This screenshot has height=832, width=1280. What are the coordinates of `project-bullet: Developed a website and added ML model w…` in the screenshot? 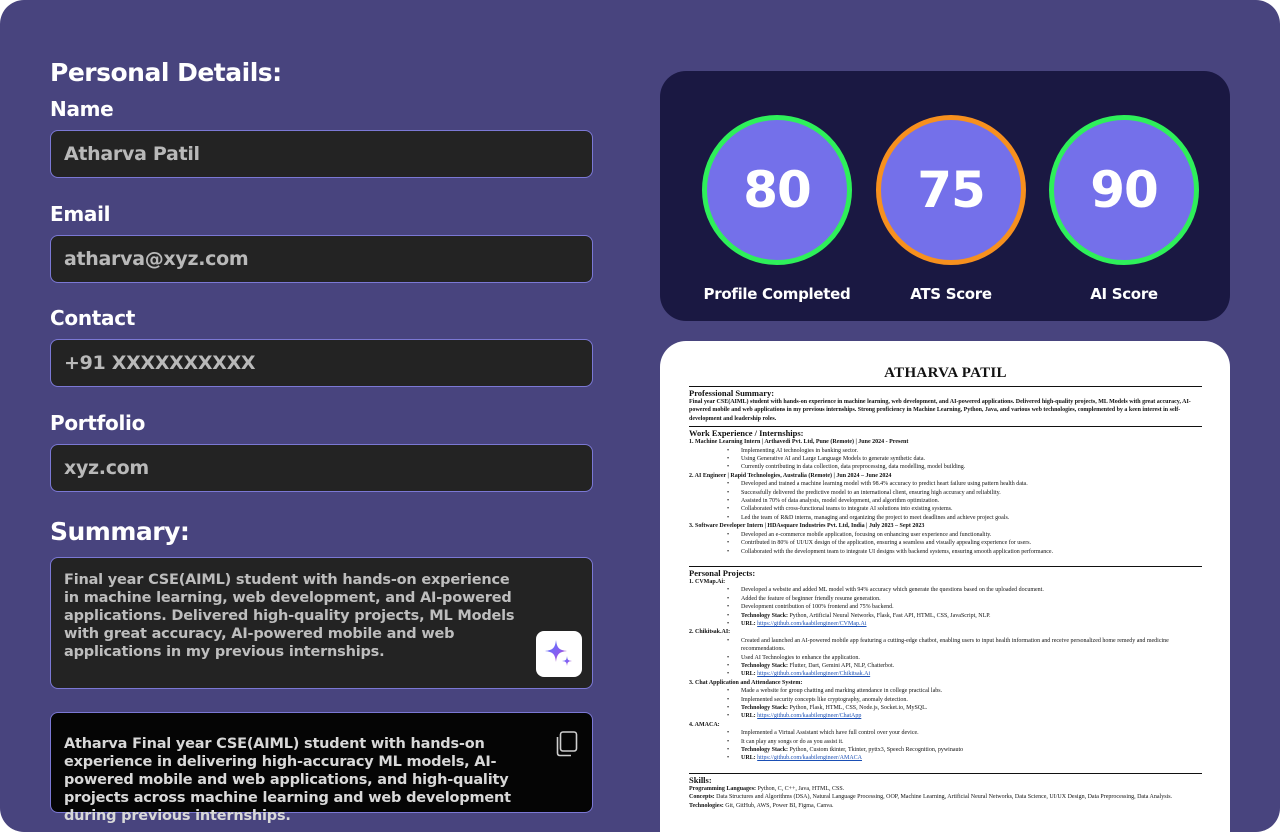 It's located at (964, 590).